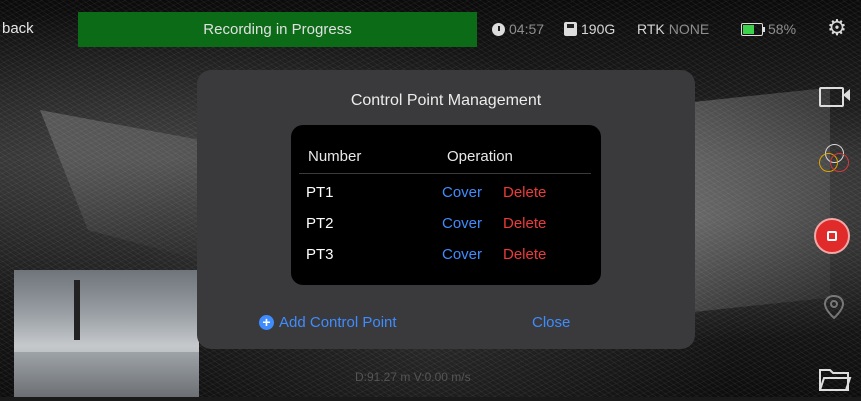  I want to click on close-button: Close, so click(551, 322).